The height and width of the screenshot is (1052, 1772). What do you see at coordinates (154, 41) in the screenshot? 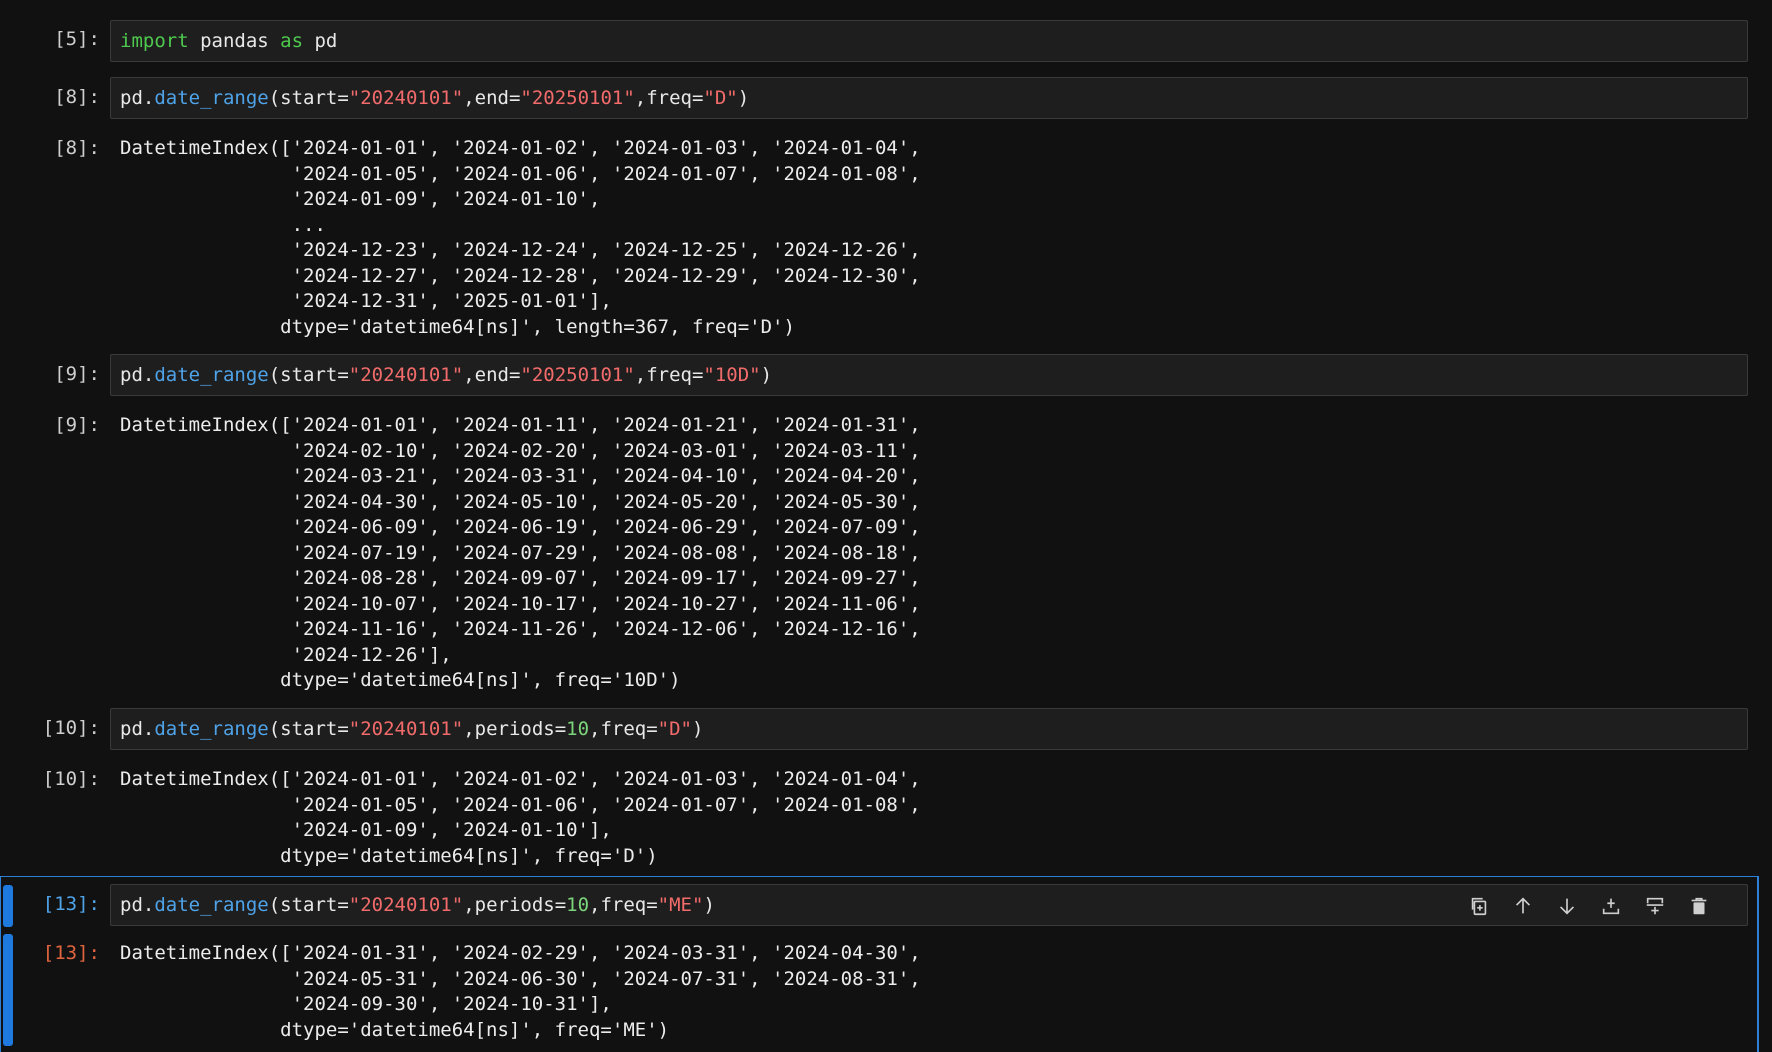
I see `code-token: import` at bounding box center [154, 41].